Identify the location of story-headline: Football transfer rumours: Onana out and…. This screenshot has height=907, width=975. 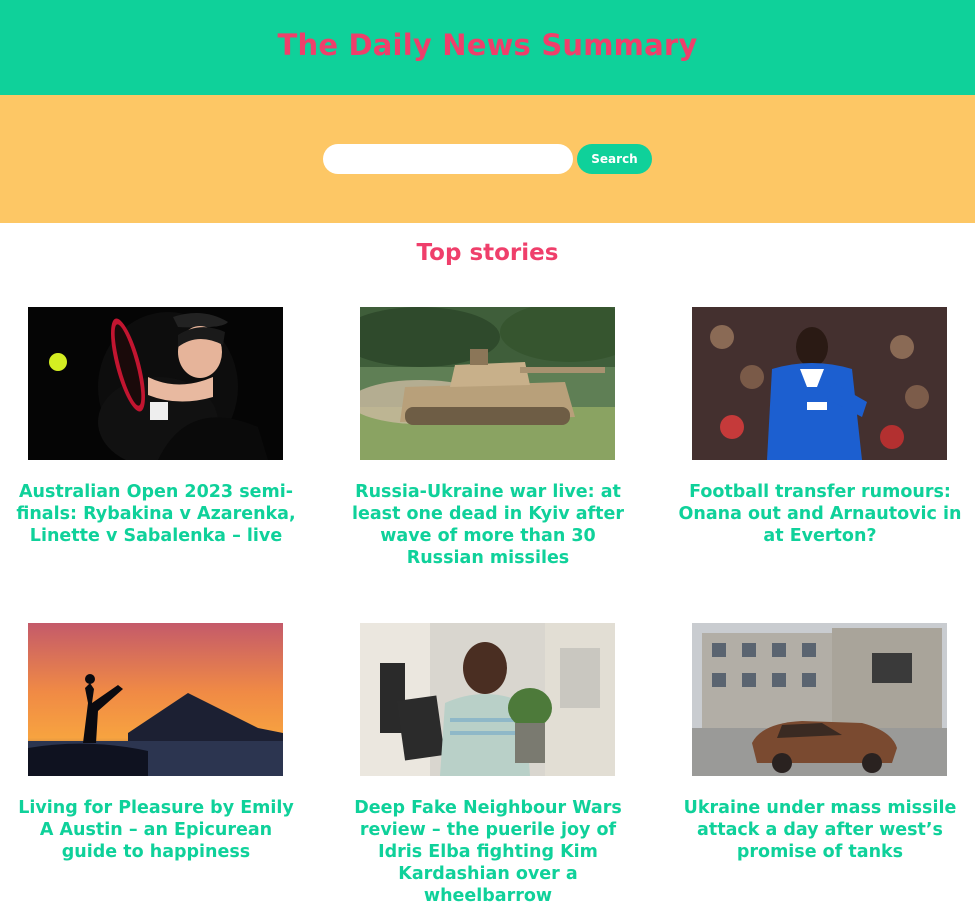
(820, 514).